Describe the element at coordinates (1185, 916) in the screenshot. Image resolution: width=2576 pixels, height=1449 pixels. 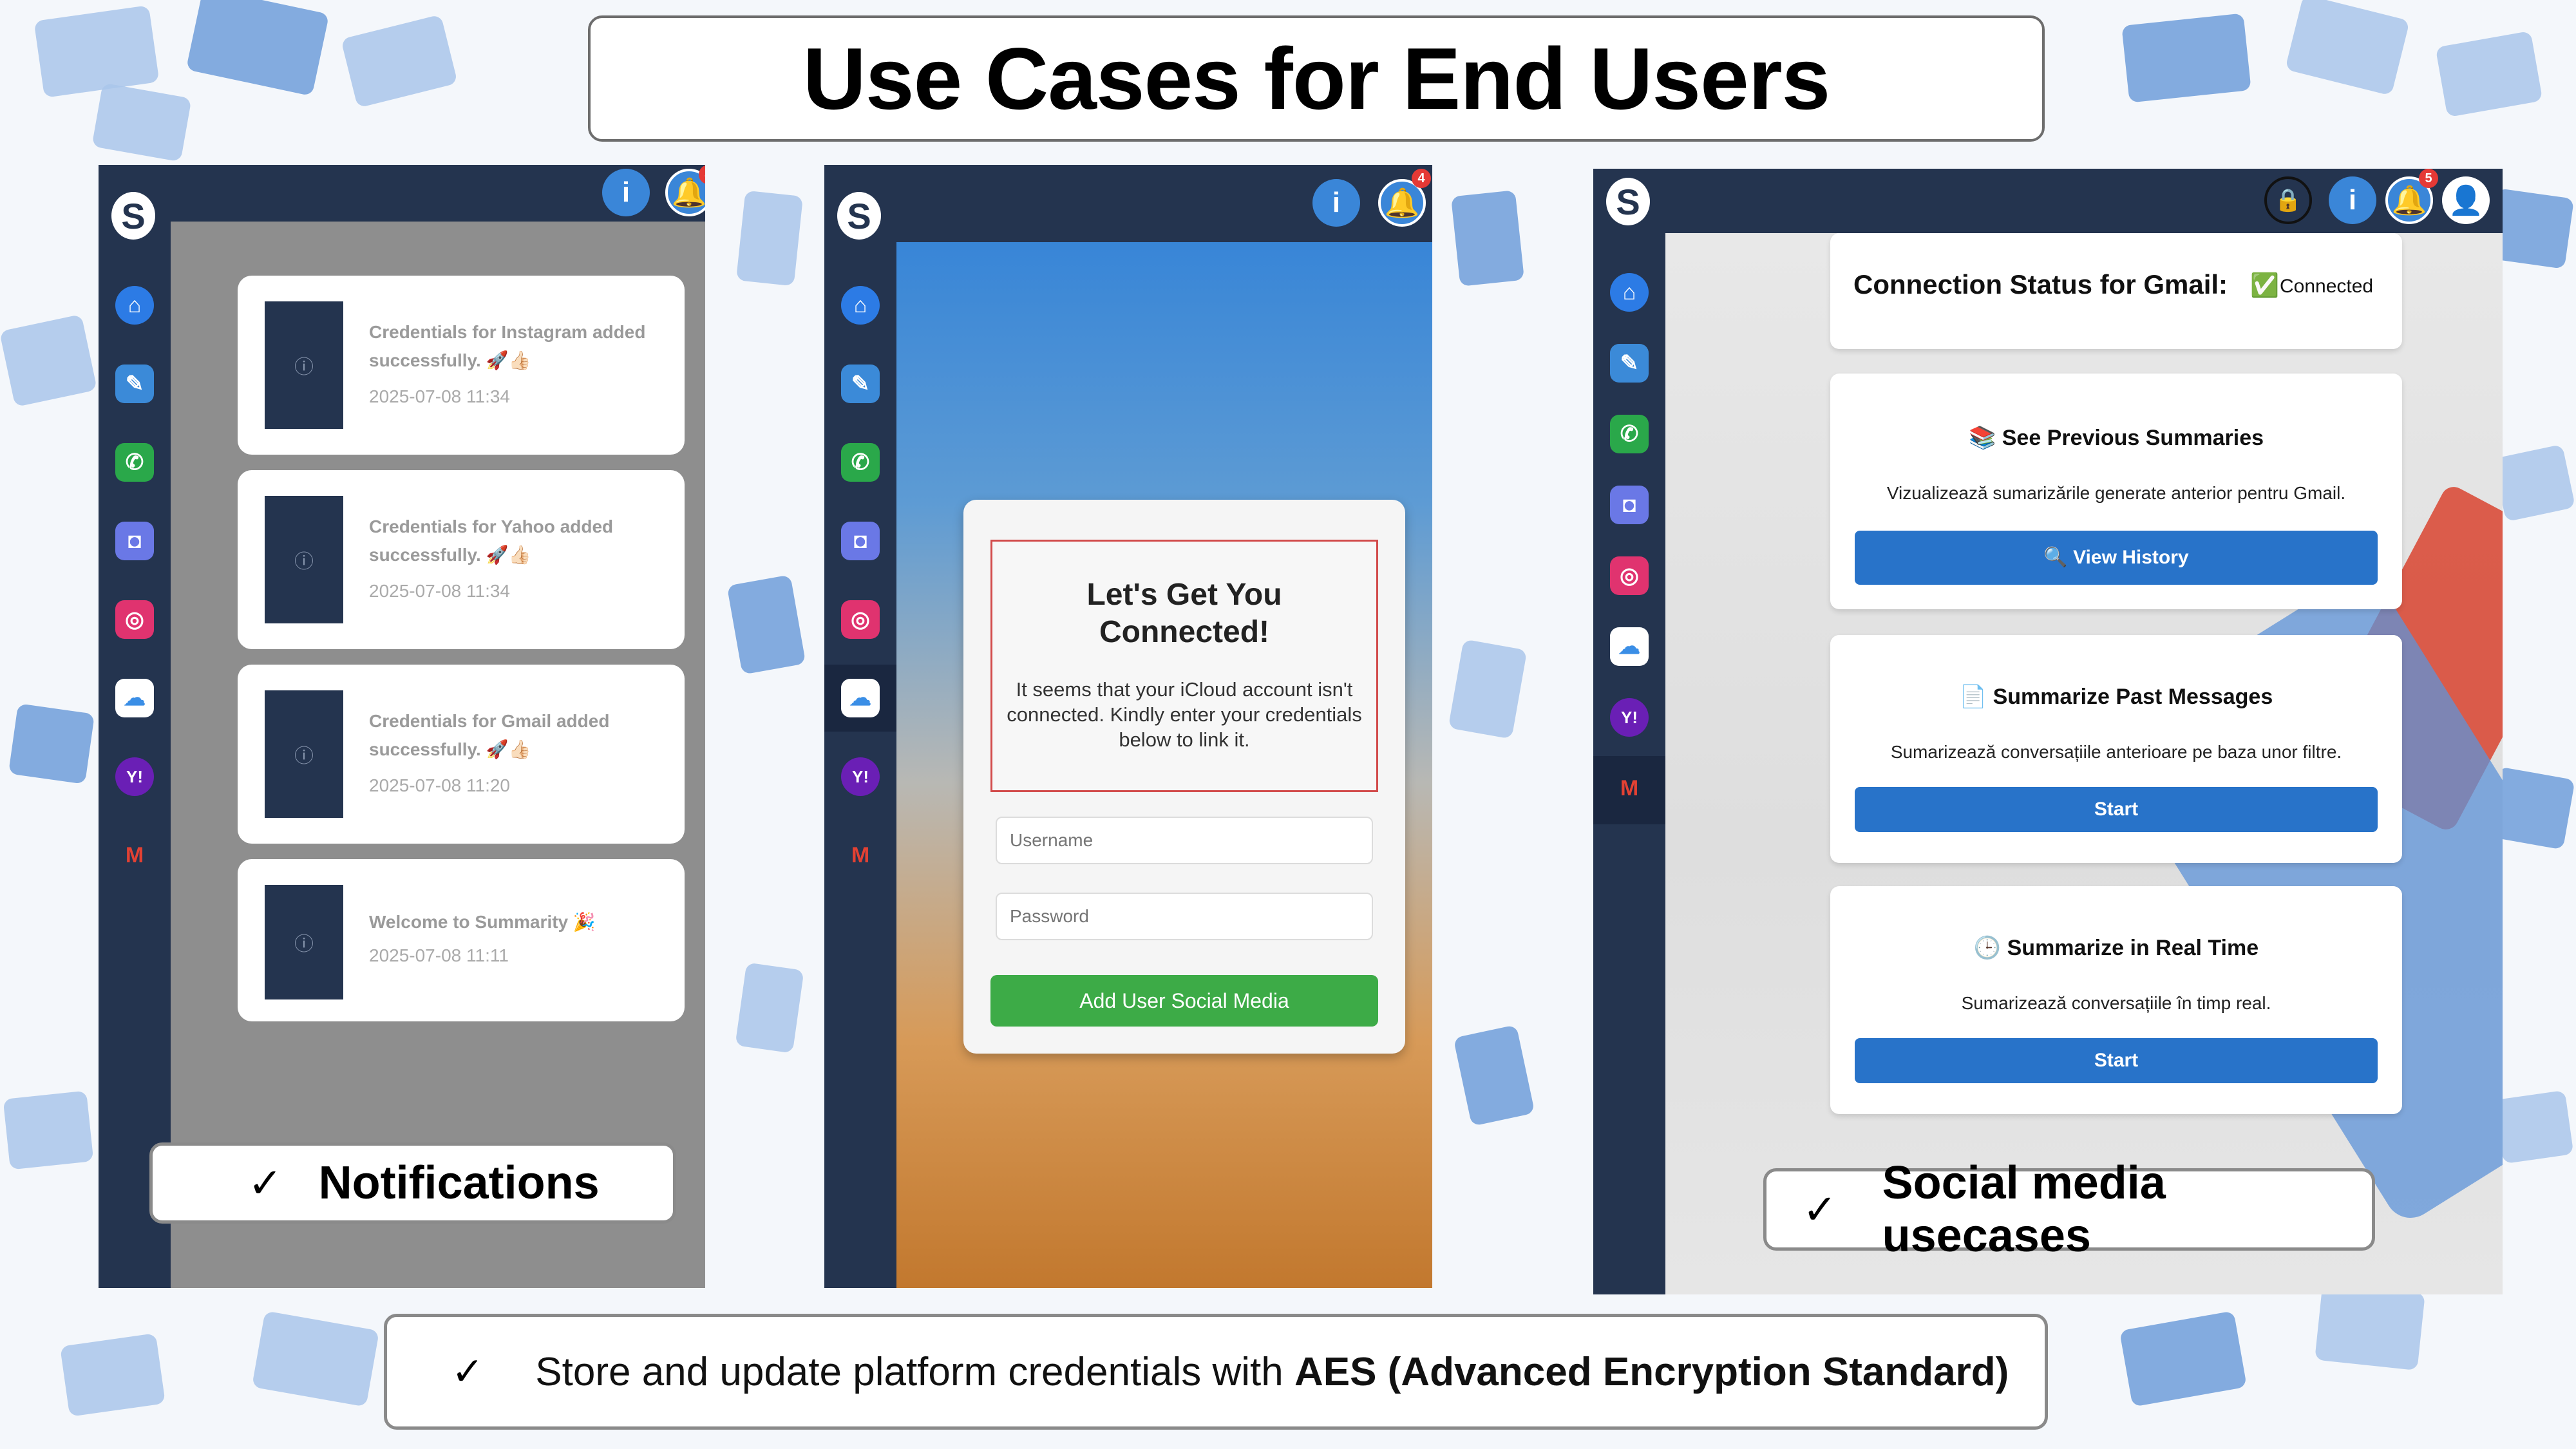
I see `password-input` at that location.